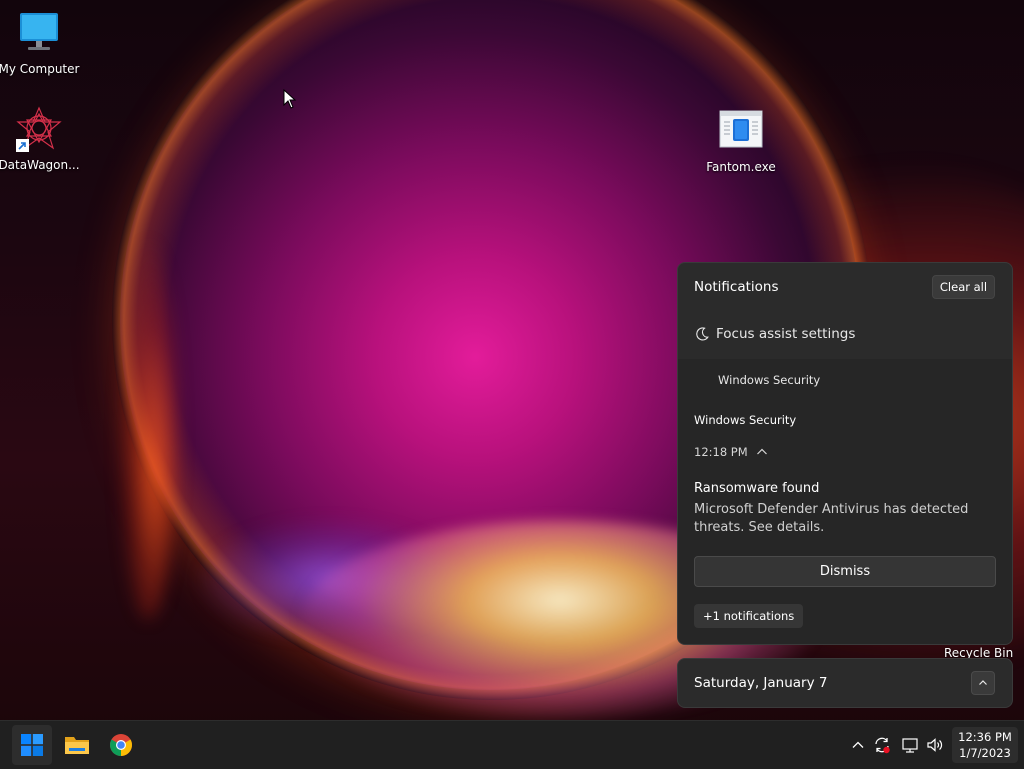 The height and width of the screenshot is (769, 1024). I want to click on desktop-icon-my-computer: My Computer, so click(40, 43).